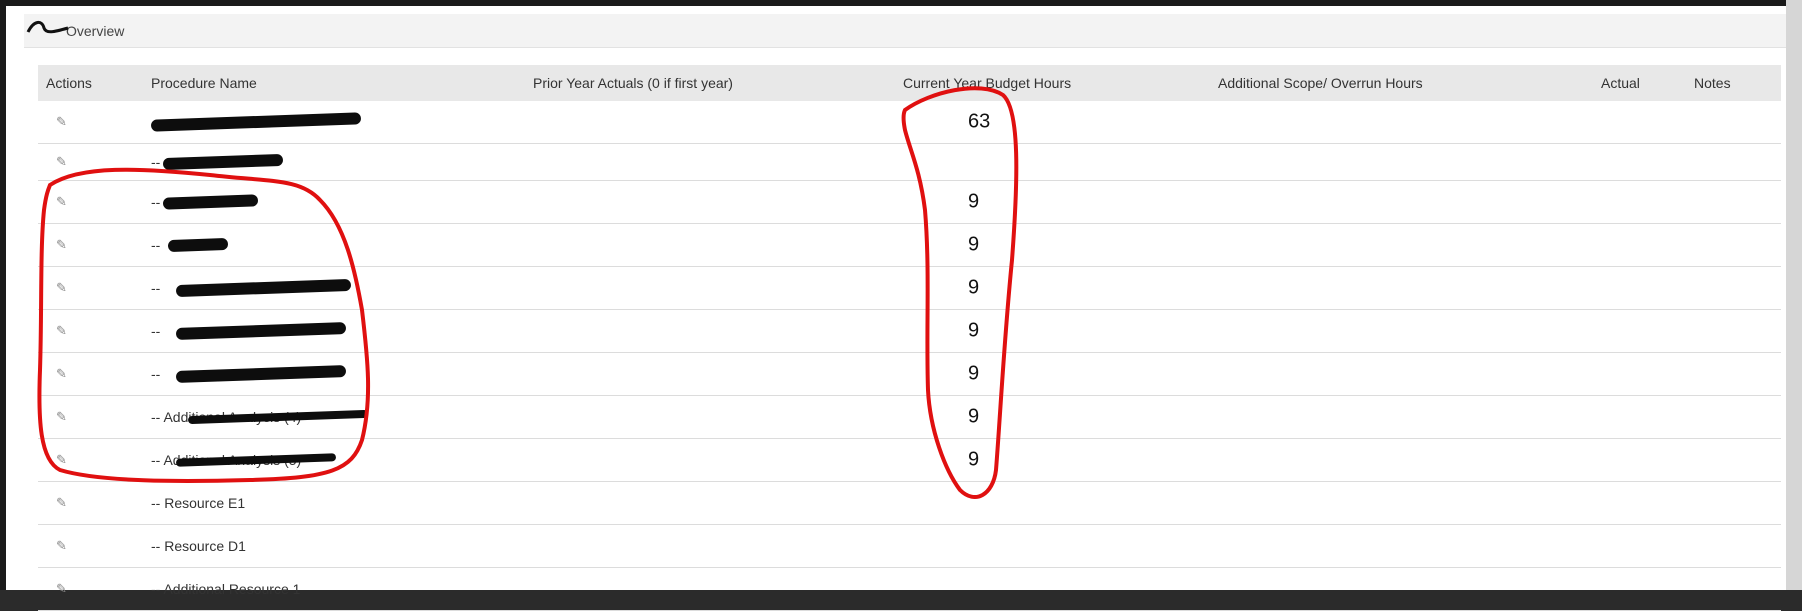 This screenshot has width=1802, height=611. I want to click on table-row: ✎ 63, so click(909, 122).